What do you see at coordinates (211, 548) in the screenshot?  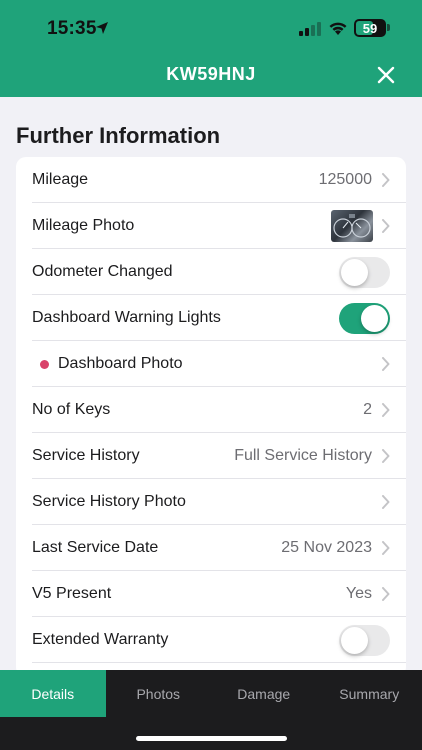 I see `row-last-service-date: Last Service Date 25 Nov 2023` at bounding box center [211, 548].